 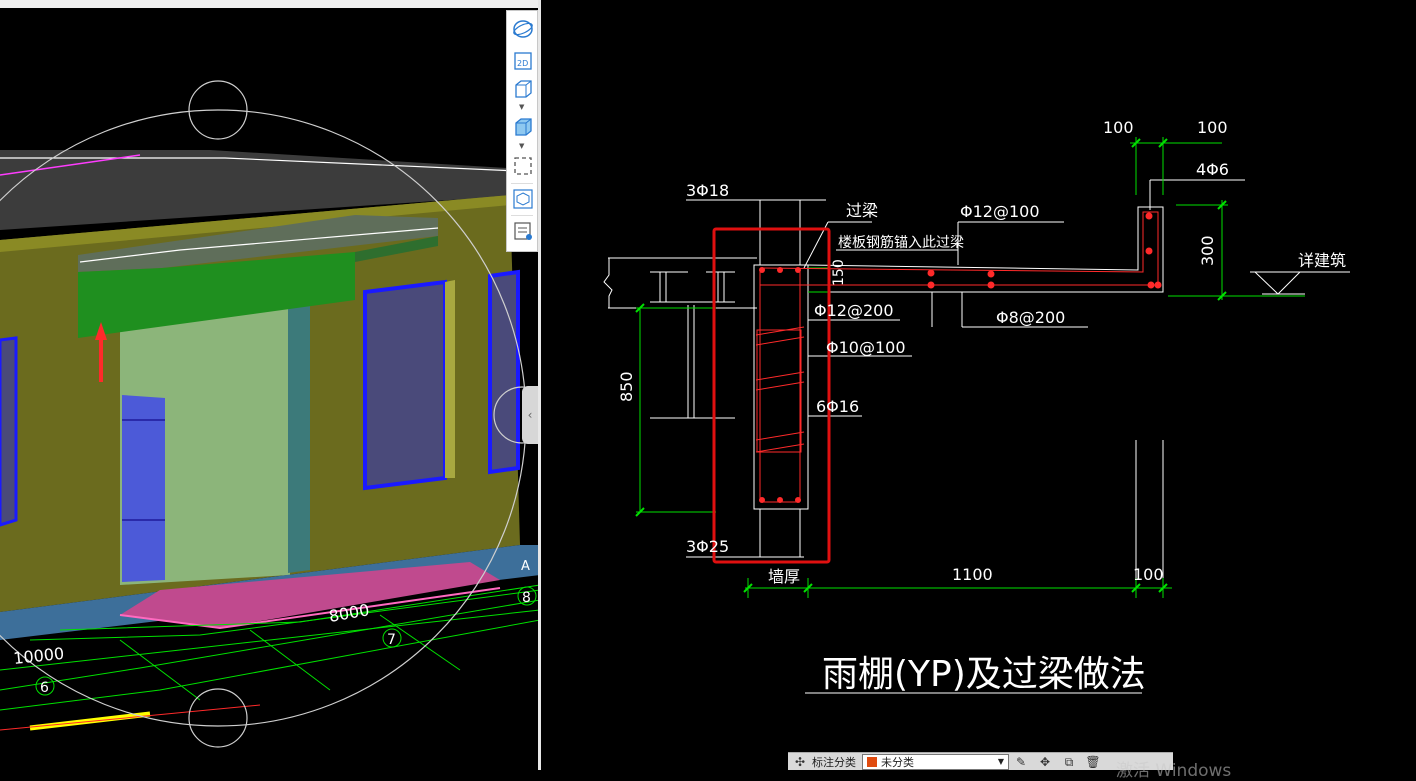 What do you see at coordinates (972, 574) in the screenshot?
I see `dim-span-1100: 1100` at bounding box center [972, 574].